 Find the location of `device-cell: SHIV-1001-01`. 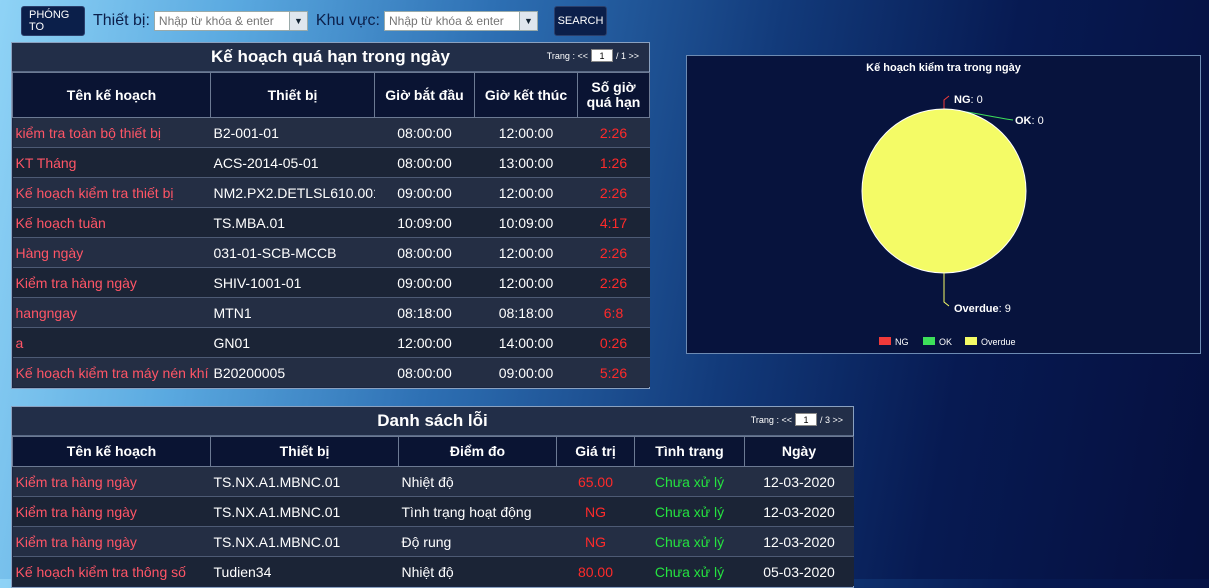

device-cell: SHIV-1001-01 is located at coordinates (292, 282).